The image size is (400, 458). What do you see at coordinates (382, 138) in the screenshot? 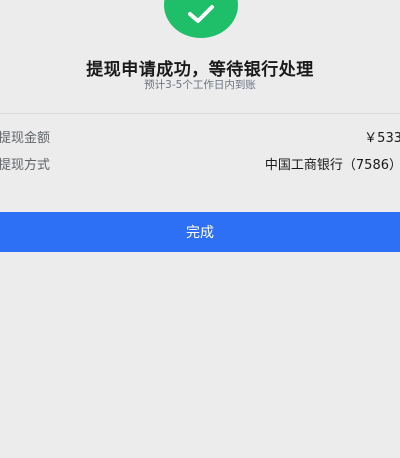
I see `withdraw-amount-value: ￥533` at bounding box center [382, 138].